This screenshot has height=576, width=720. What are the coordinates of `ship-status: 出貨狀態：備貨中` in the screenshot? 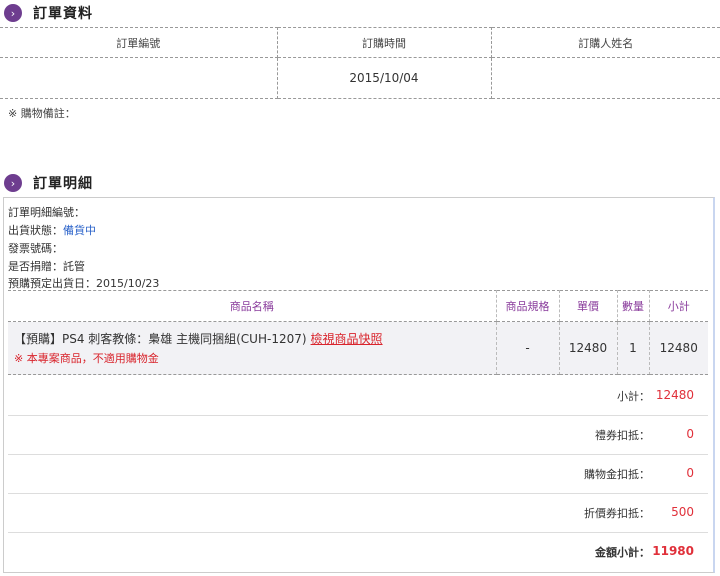 It's located at (52, 231).